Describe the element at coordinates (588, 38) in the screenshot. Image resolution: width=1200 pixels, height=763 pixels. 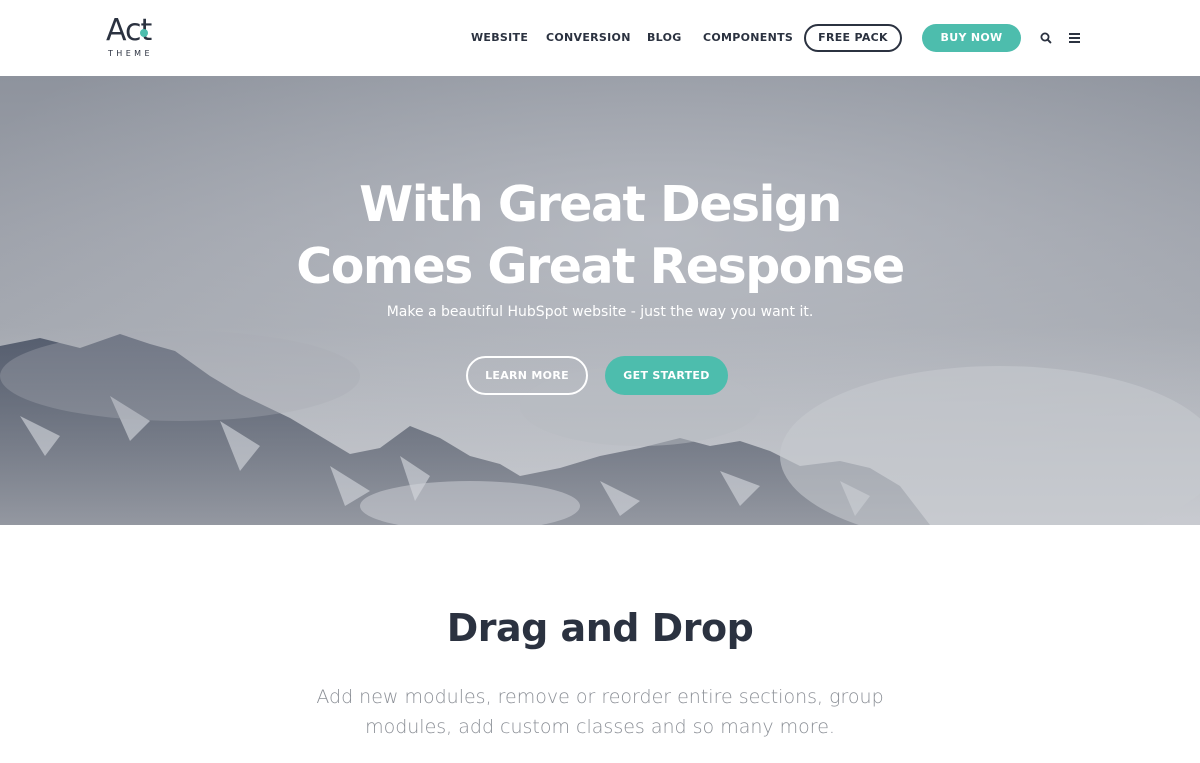
I see `nav-link-conversion: CONVERSION` at that location.